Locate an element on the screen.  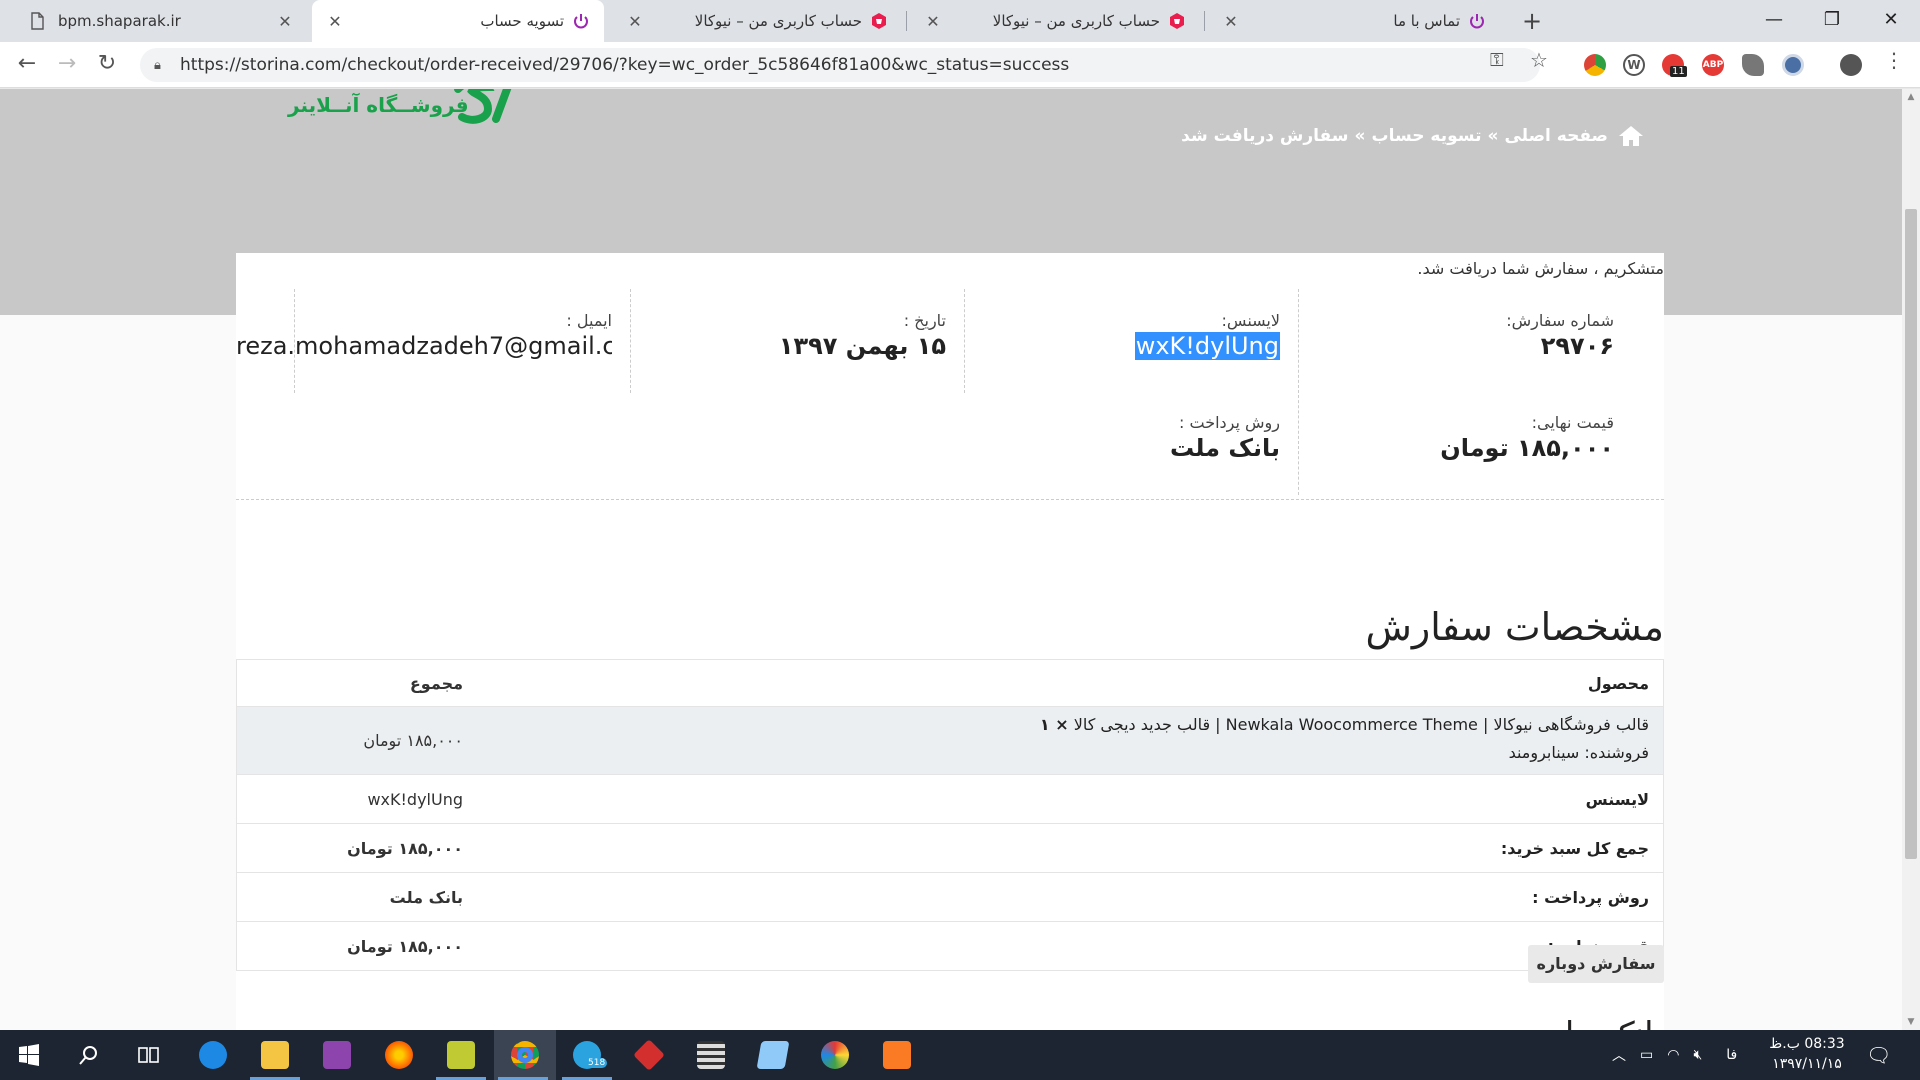
wifi-icon: ◠ is located at coordinates (1673, 1055).